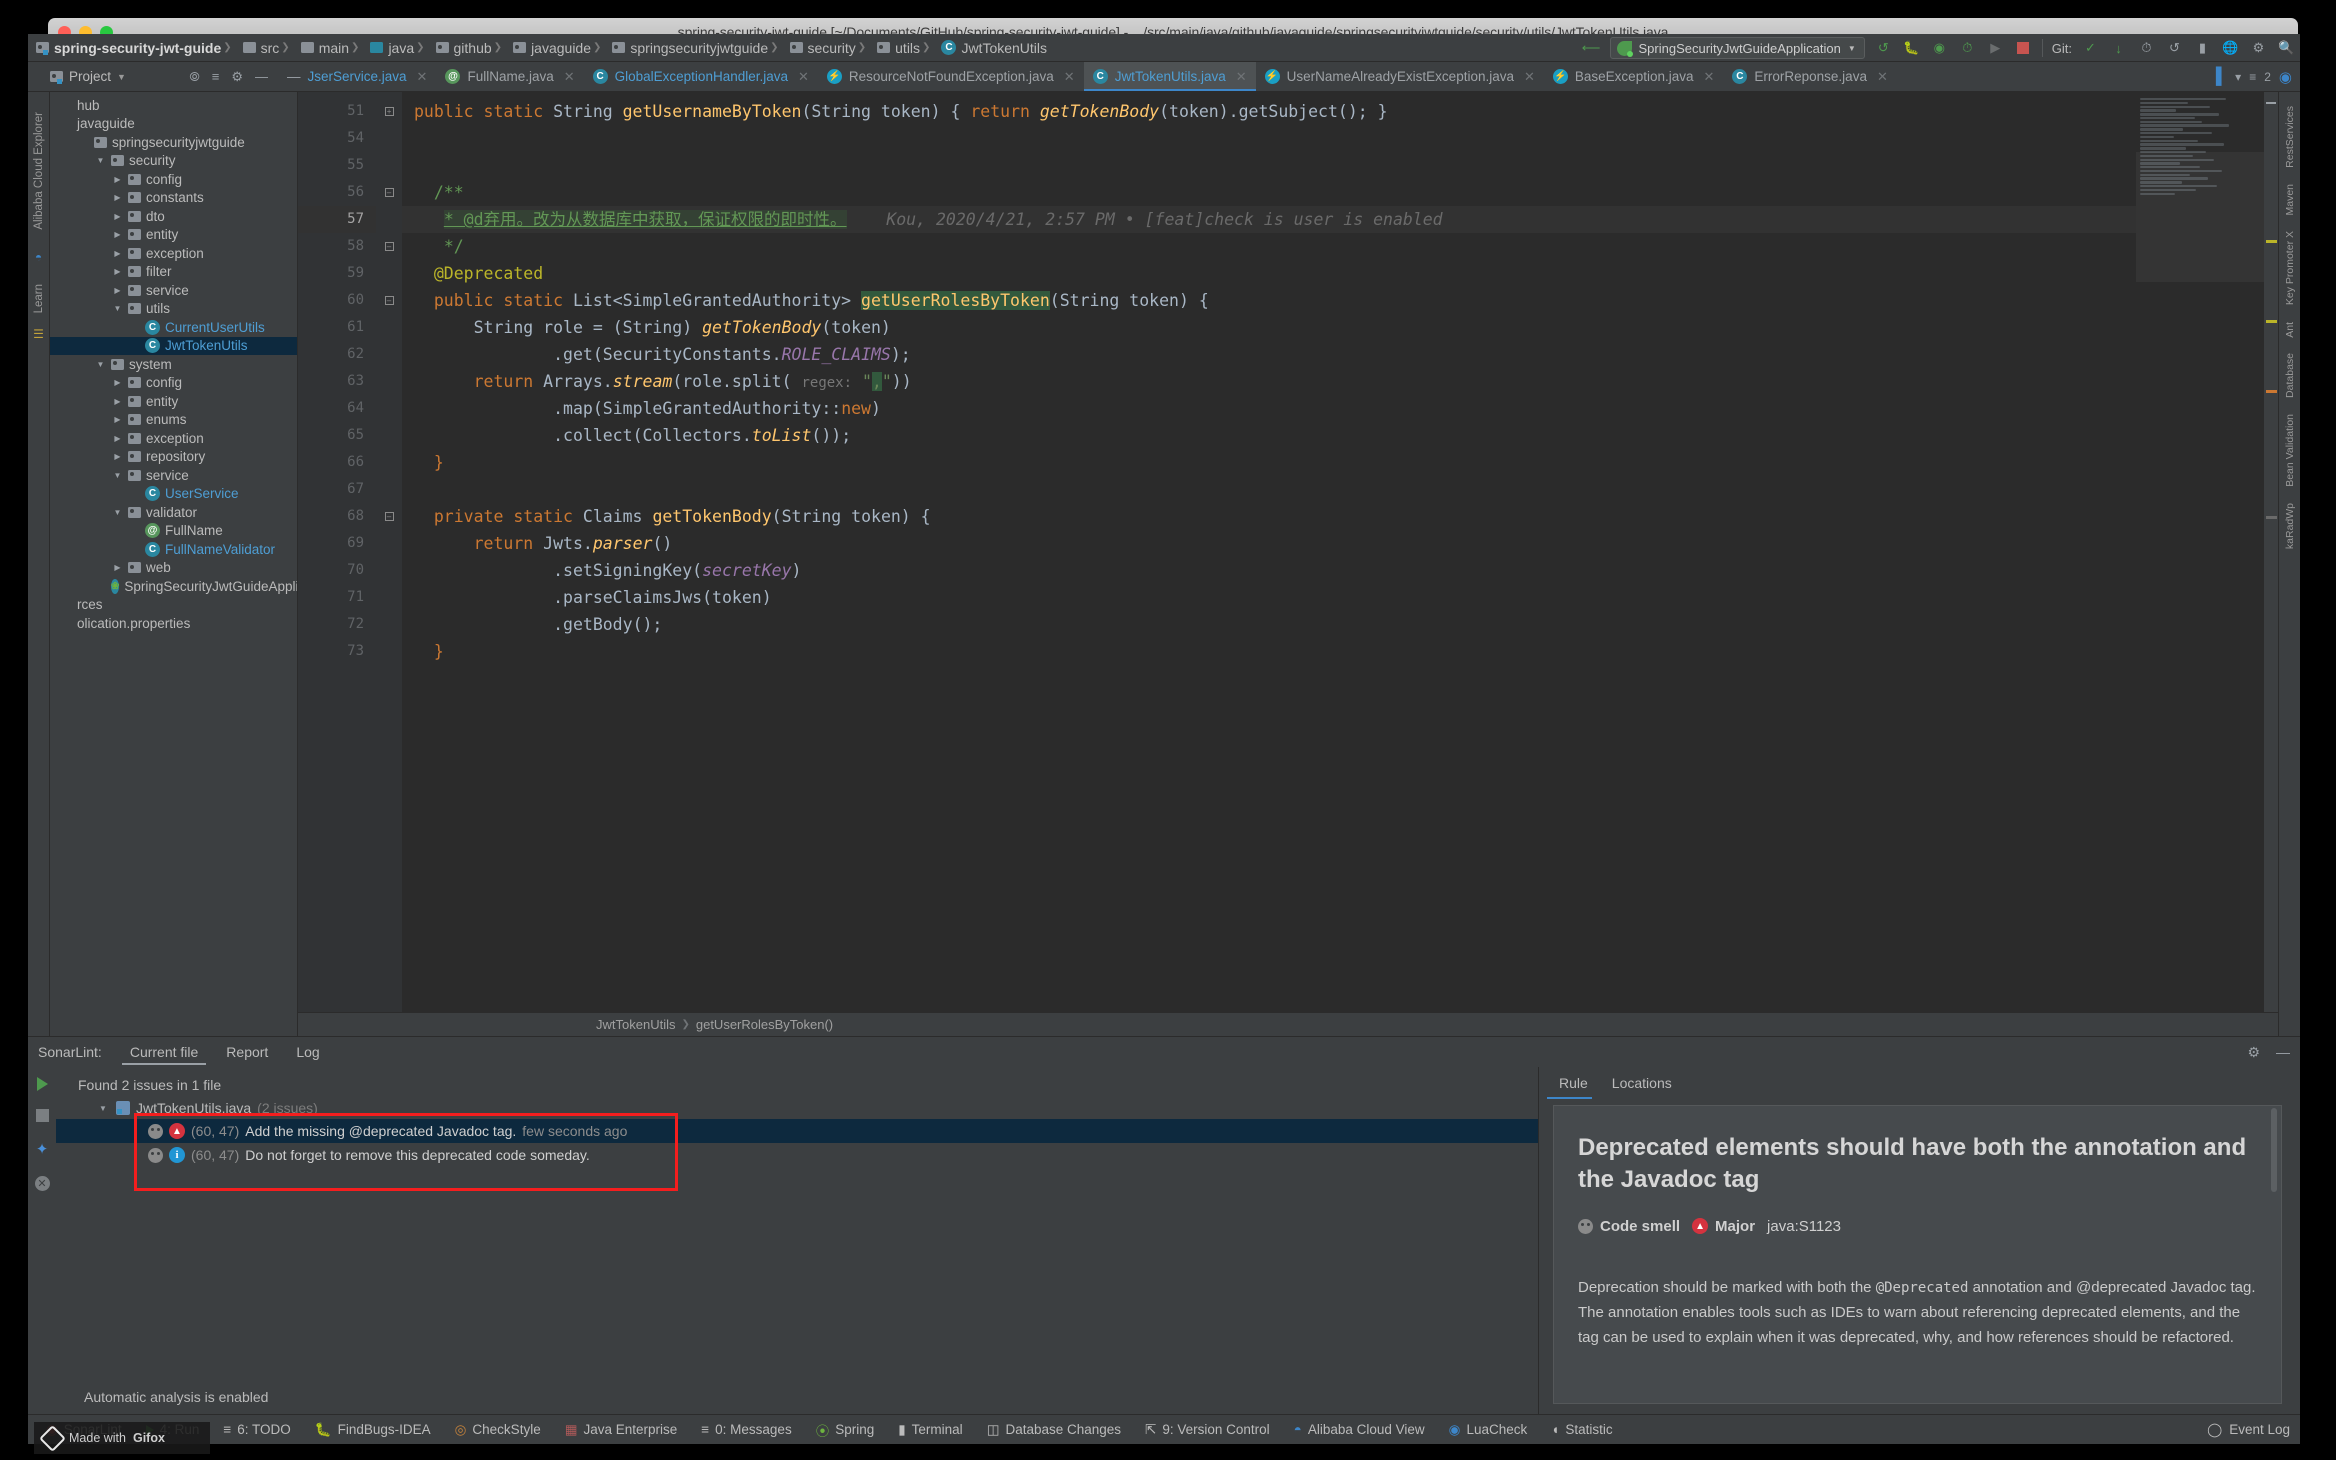  I want to click on strip-maven: Maven, so click(2290, 200).